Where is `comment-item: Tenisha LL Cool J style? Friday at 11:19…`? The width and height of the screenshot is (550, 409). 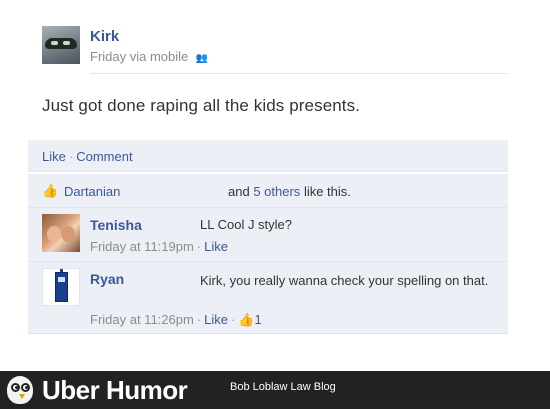
comment-item: Tenisha LL Cool J style? Friday at 11:19… is located at coordinates (268, 235).